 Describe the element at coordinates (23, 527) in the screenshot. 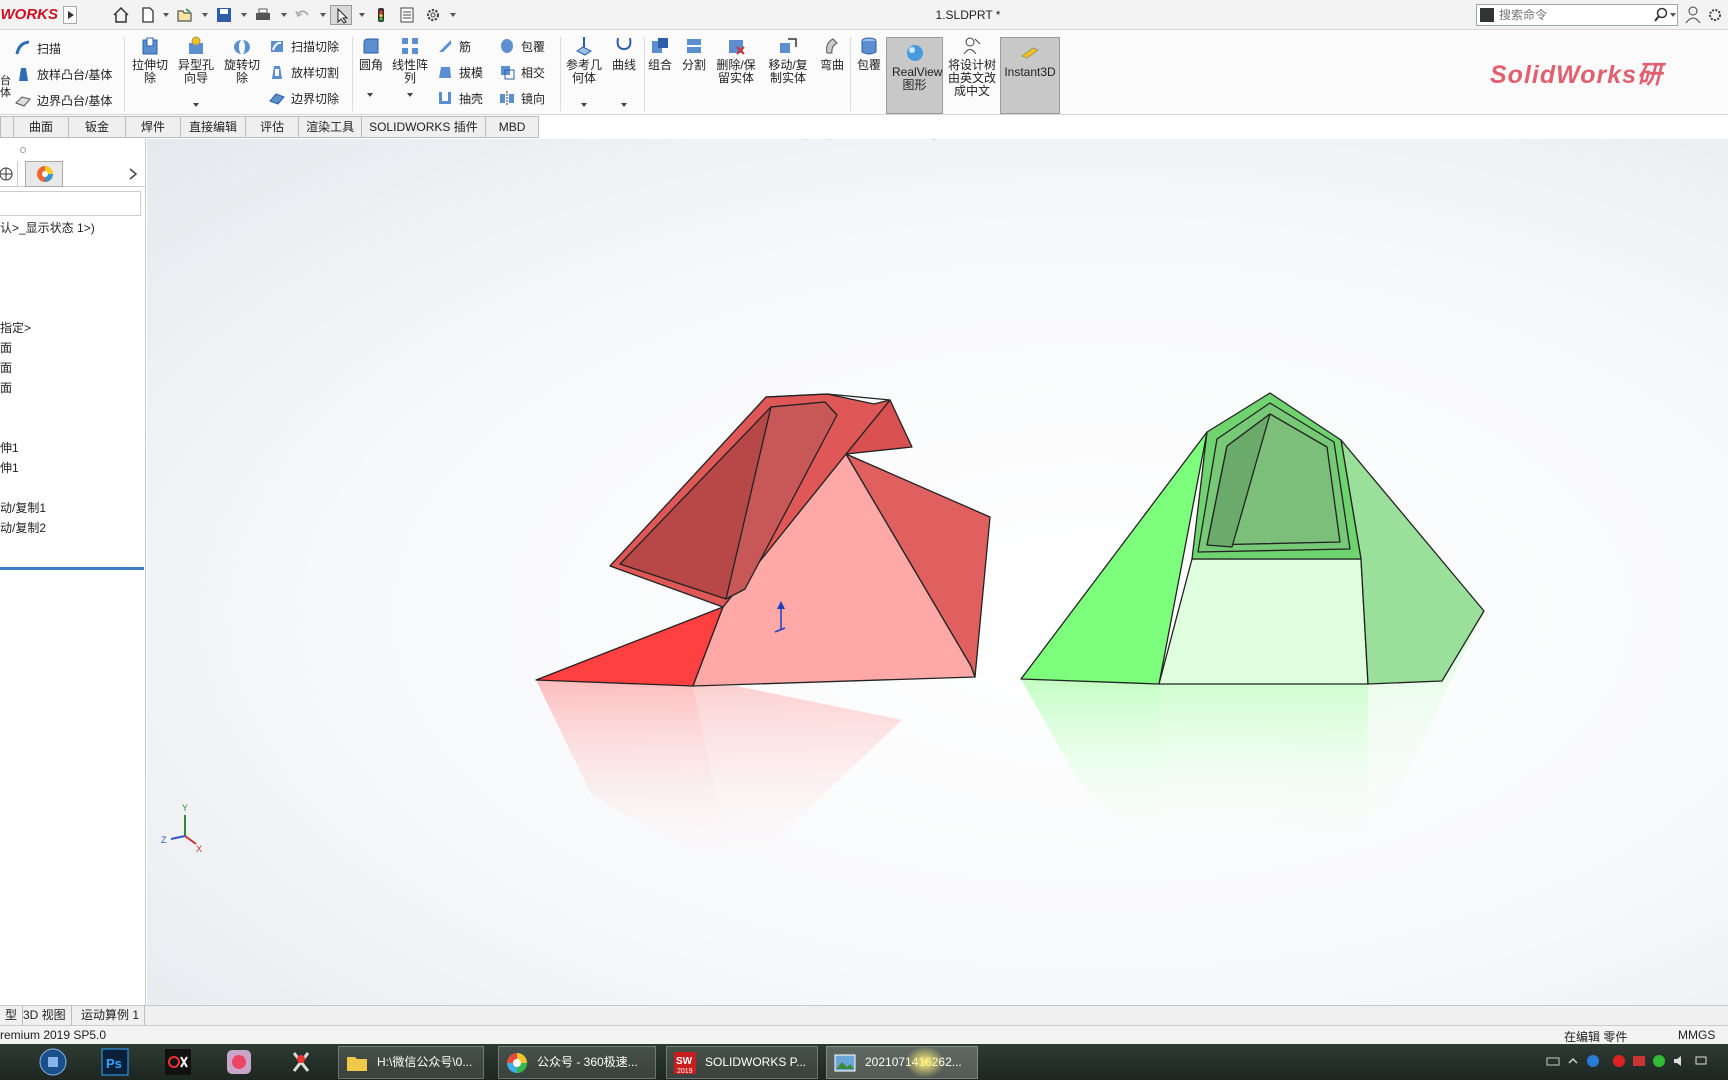

I see `tree-item-move-copy-2: 动/复制2` at that location.